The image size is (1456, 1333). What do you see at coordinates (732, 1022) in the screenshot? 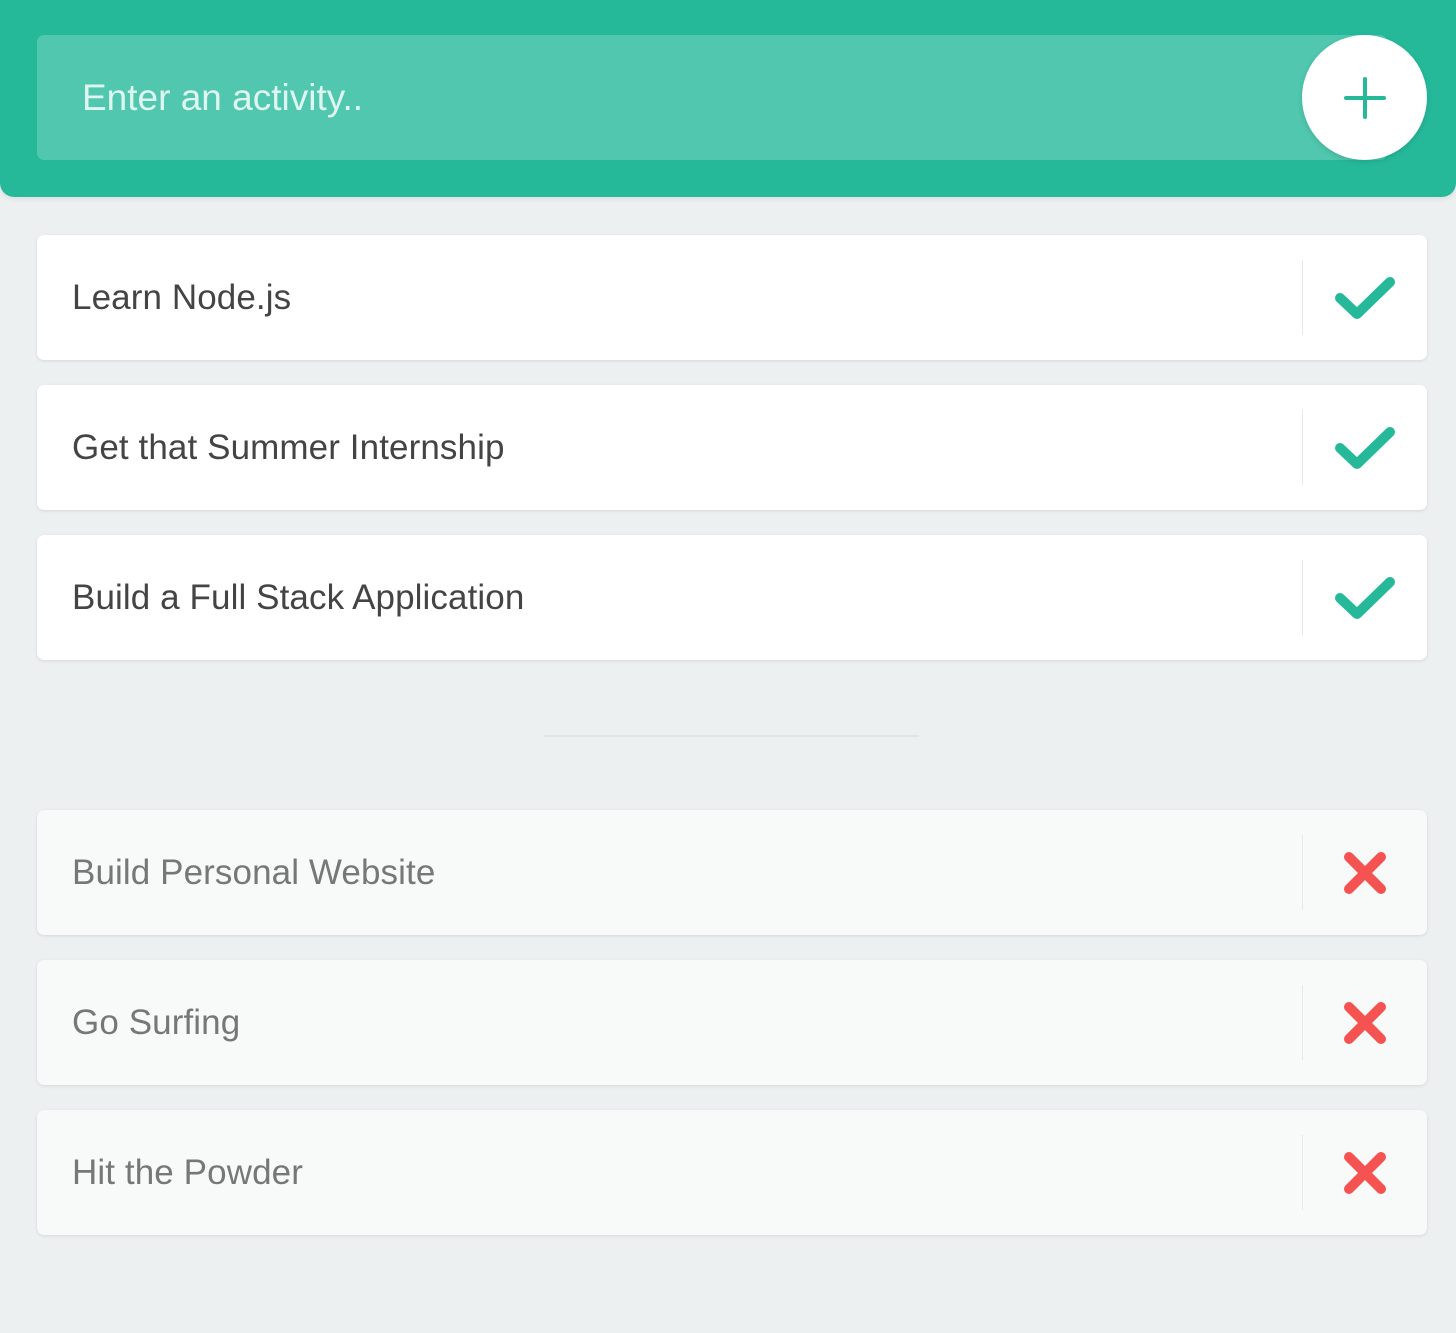
I see `completed-item: Go Surfing` at bounding box center [732, 1022].